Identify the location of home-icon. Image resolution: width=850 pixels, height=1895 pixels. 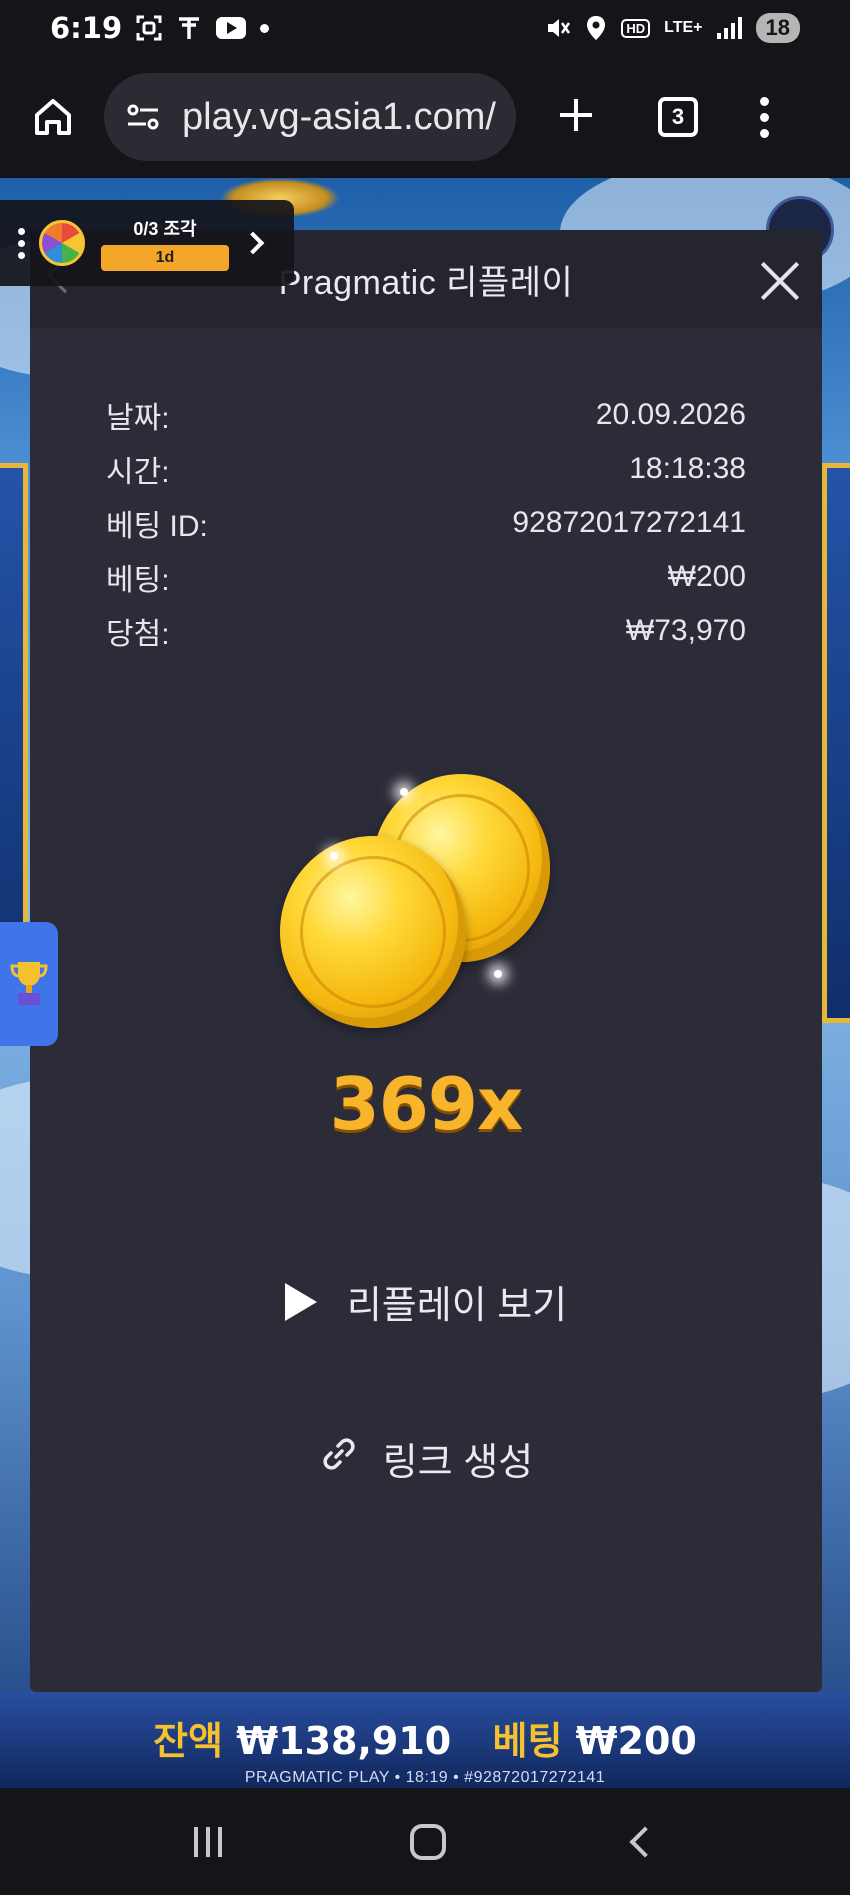
(53, 117).